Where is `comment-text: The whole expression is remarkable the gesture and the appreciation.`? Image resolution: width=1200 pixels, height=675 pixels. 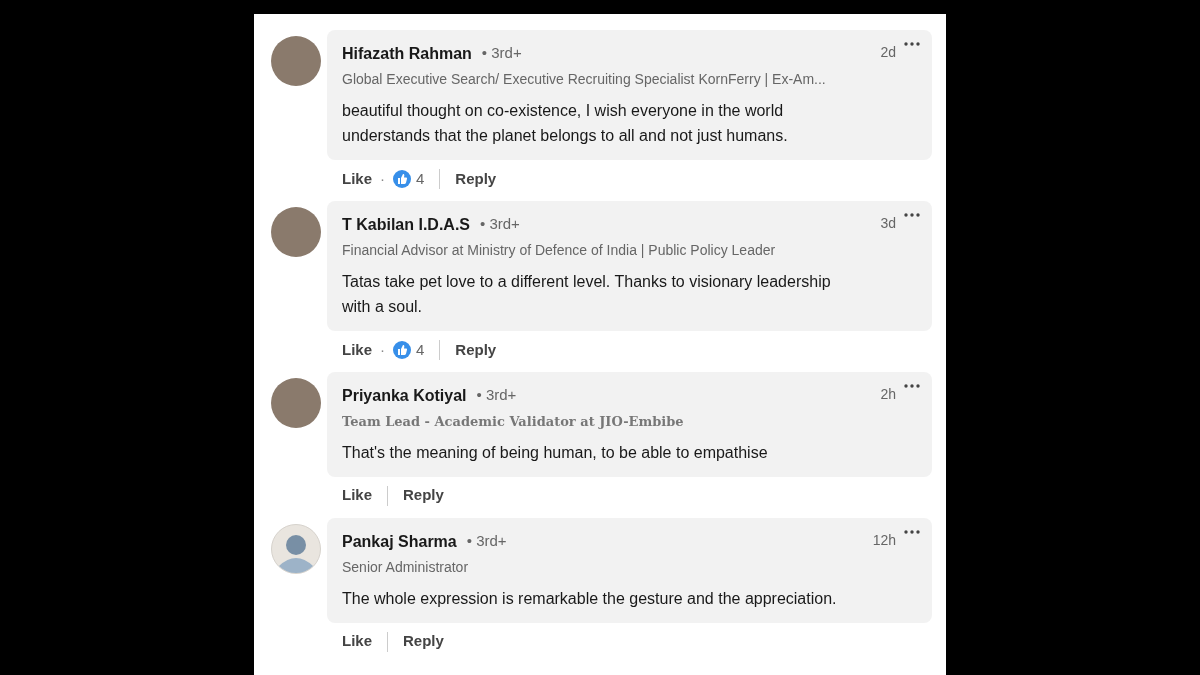
comment-text: The whole expression is remarkable the gesture and the appreciation. is located at coordinates (590, 598).